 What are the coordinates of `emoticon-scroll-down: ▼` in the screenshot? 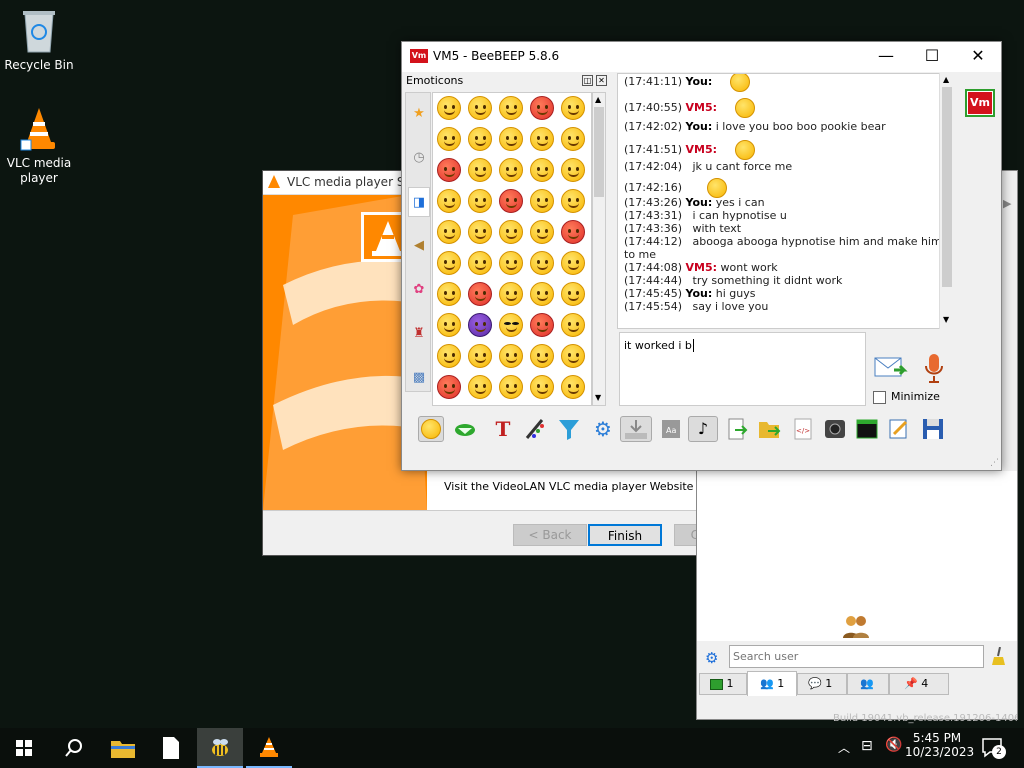 It's located at (598, 397).